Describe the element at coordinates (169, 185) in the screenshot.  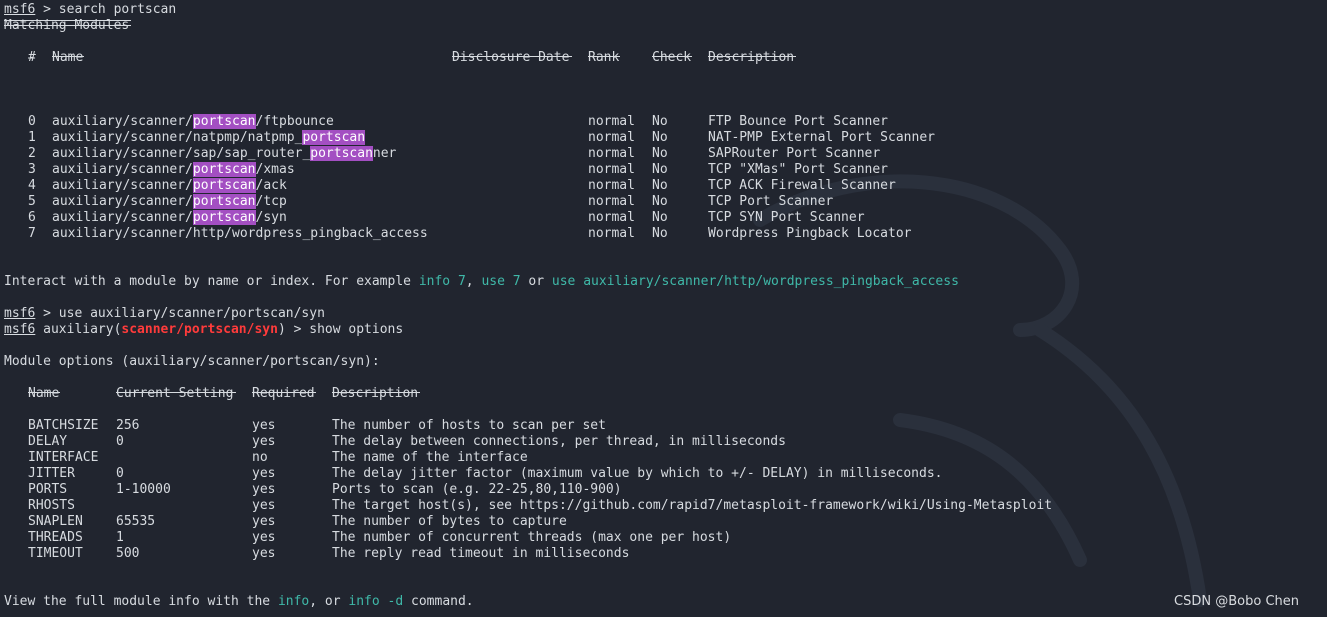
I see `module-name: auxiliary/scanner/portscan/ack` at that location.